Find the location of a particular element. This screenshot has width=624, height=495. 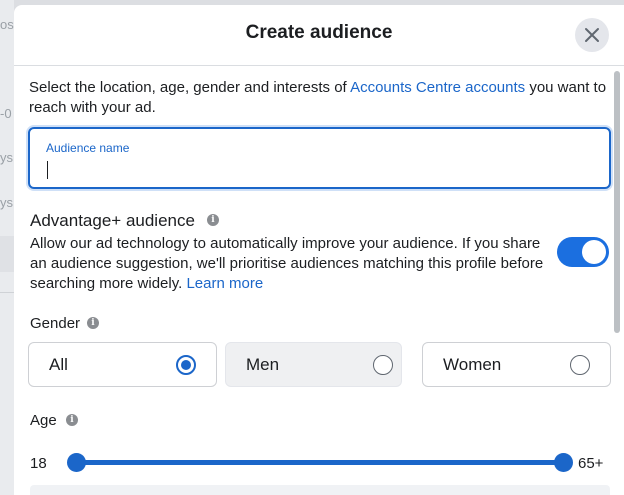

audience-name-field: Audience name is located at coordinates (319, 158).